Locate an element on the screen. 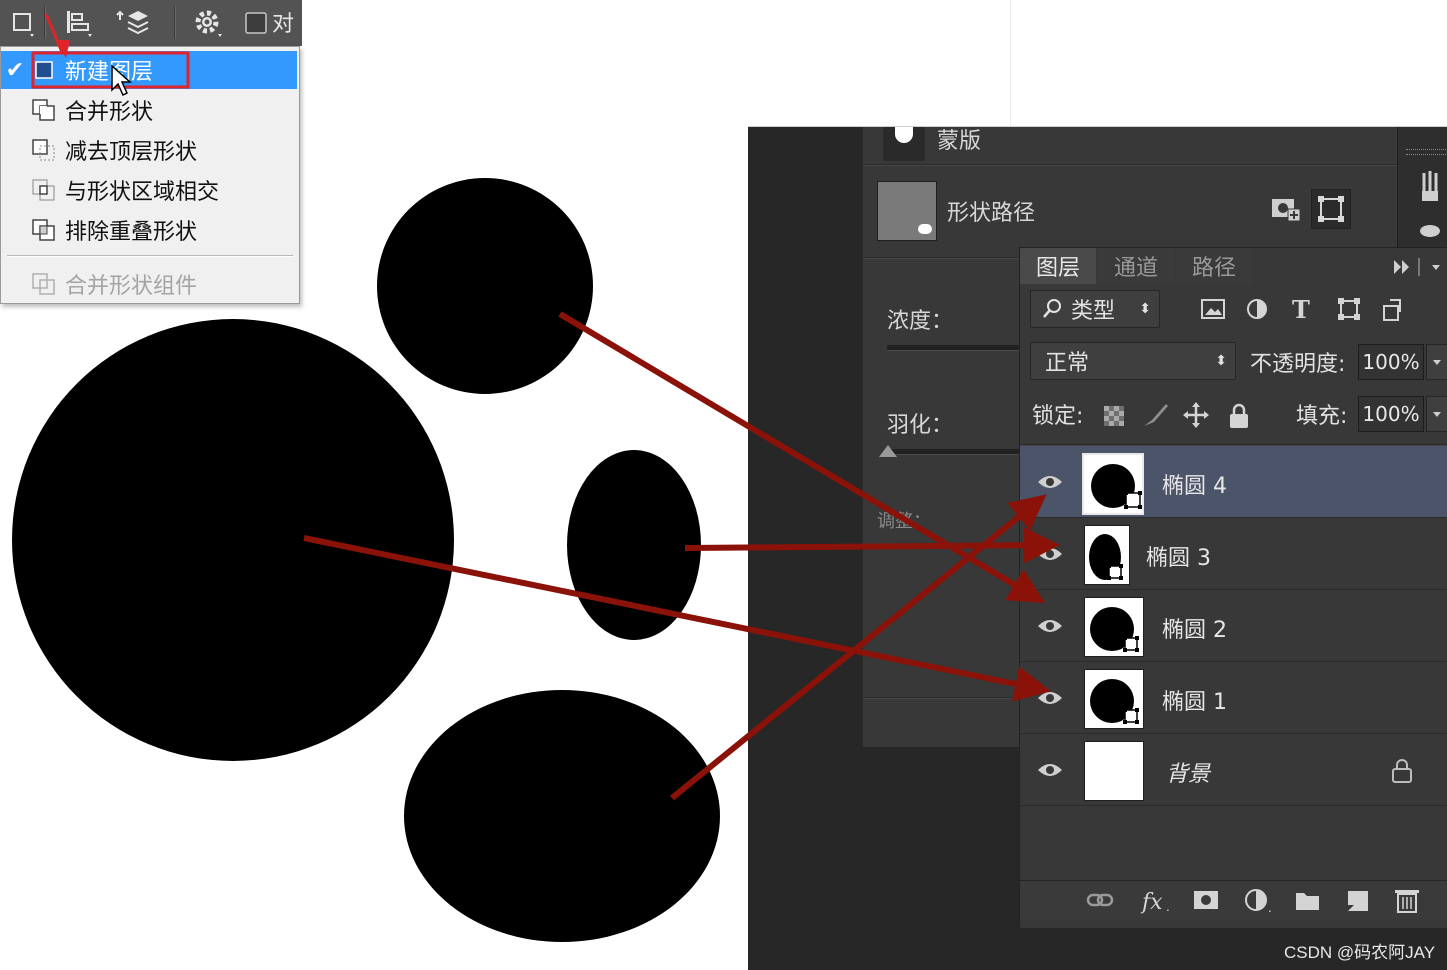  layer-row-ellipse-4: 椭圆 4 is located at coordinates (1233, 482).